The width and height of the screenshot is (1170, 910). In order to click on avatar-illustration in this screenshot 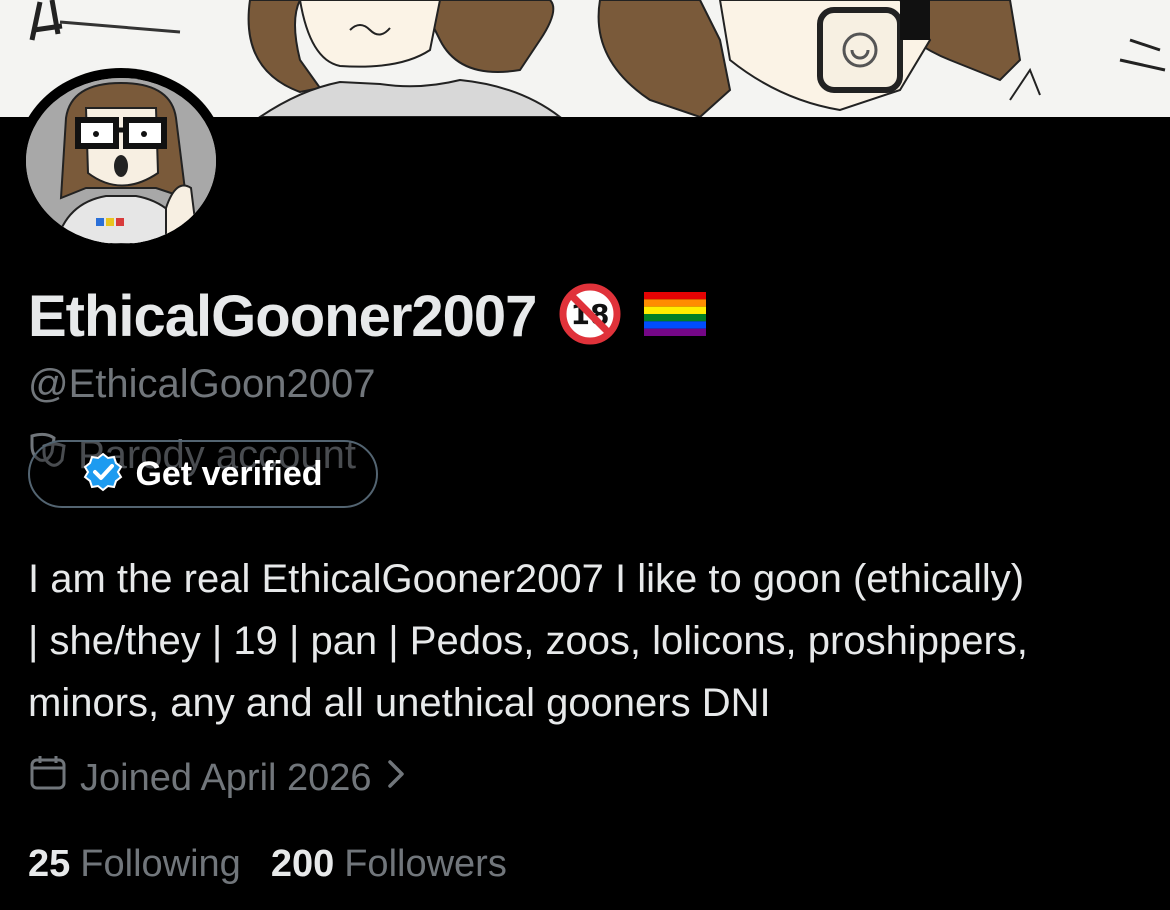, I will do `click(121, 161)`.